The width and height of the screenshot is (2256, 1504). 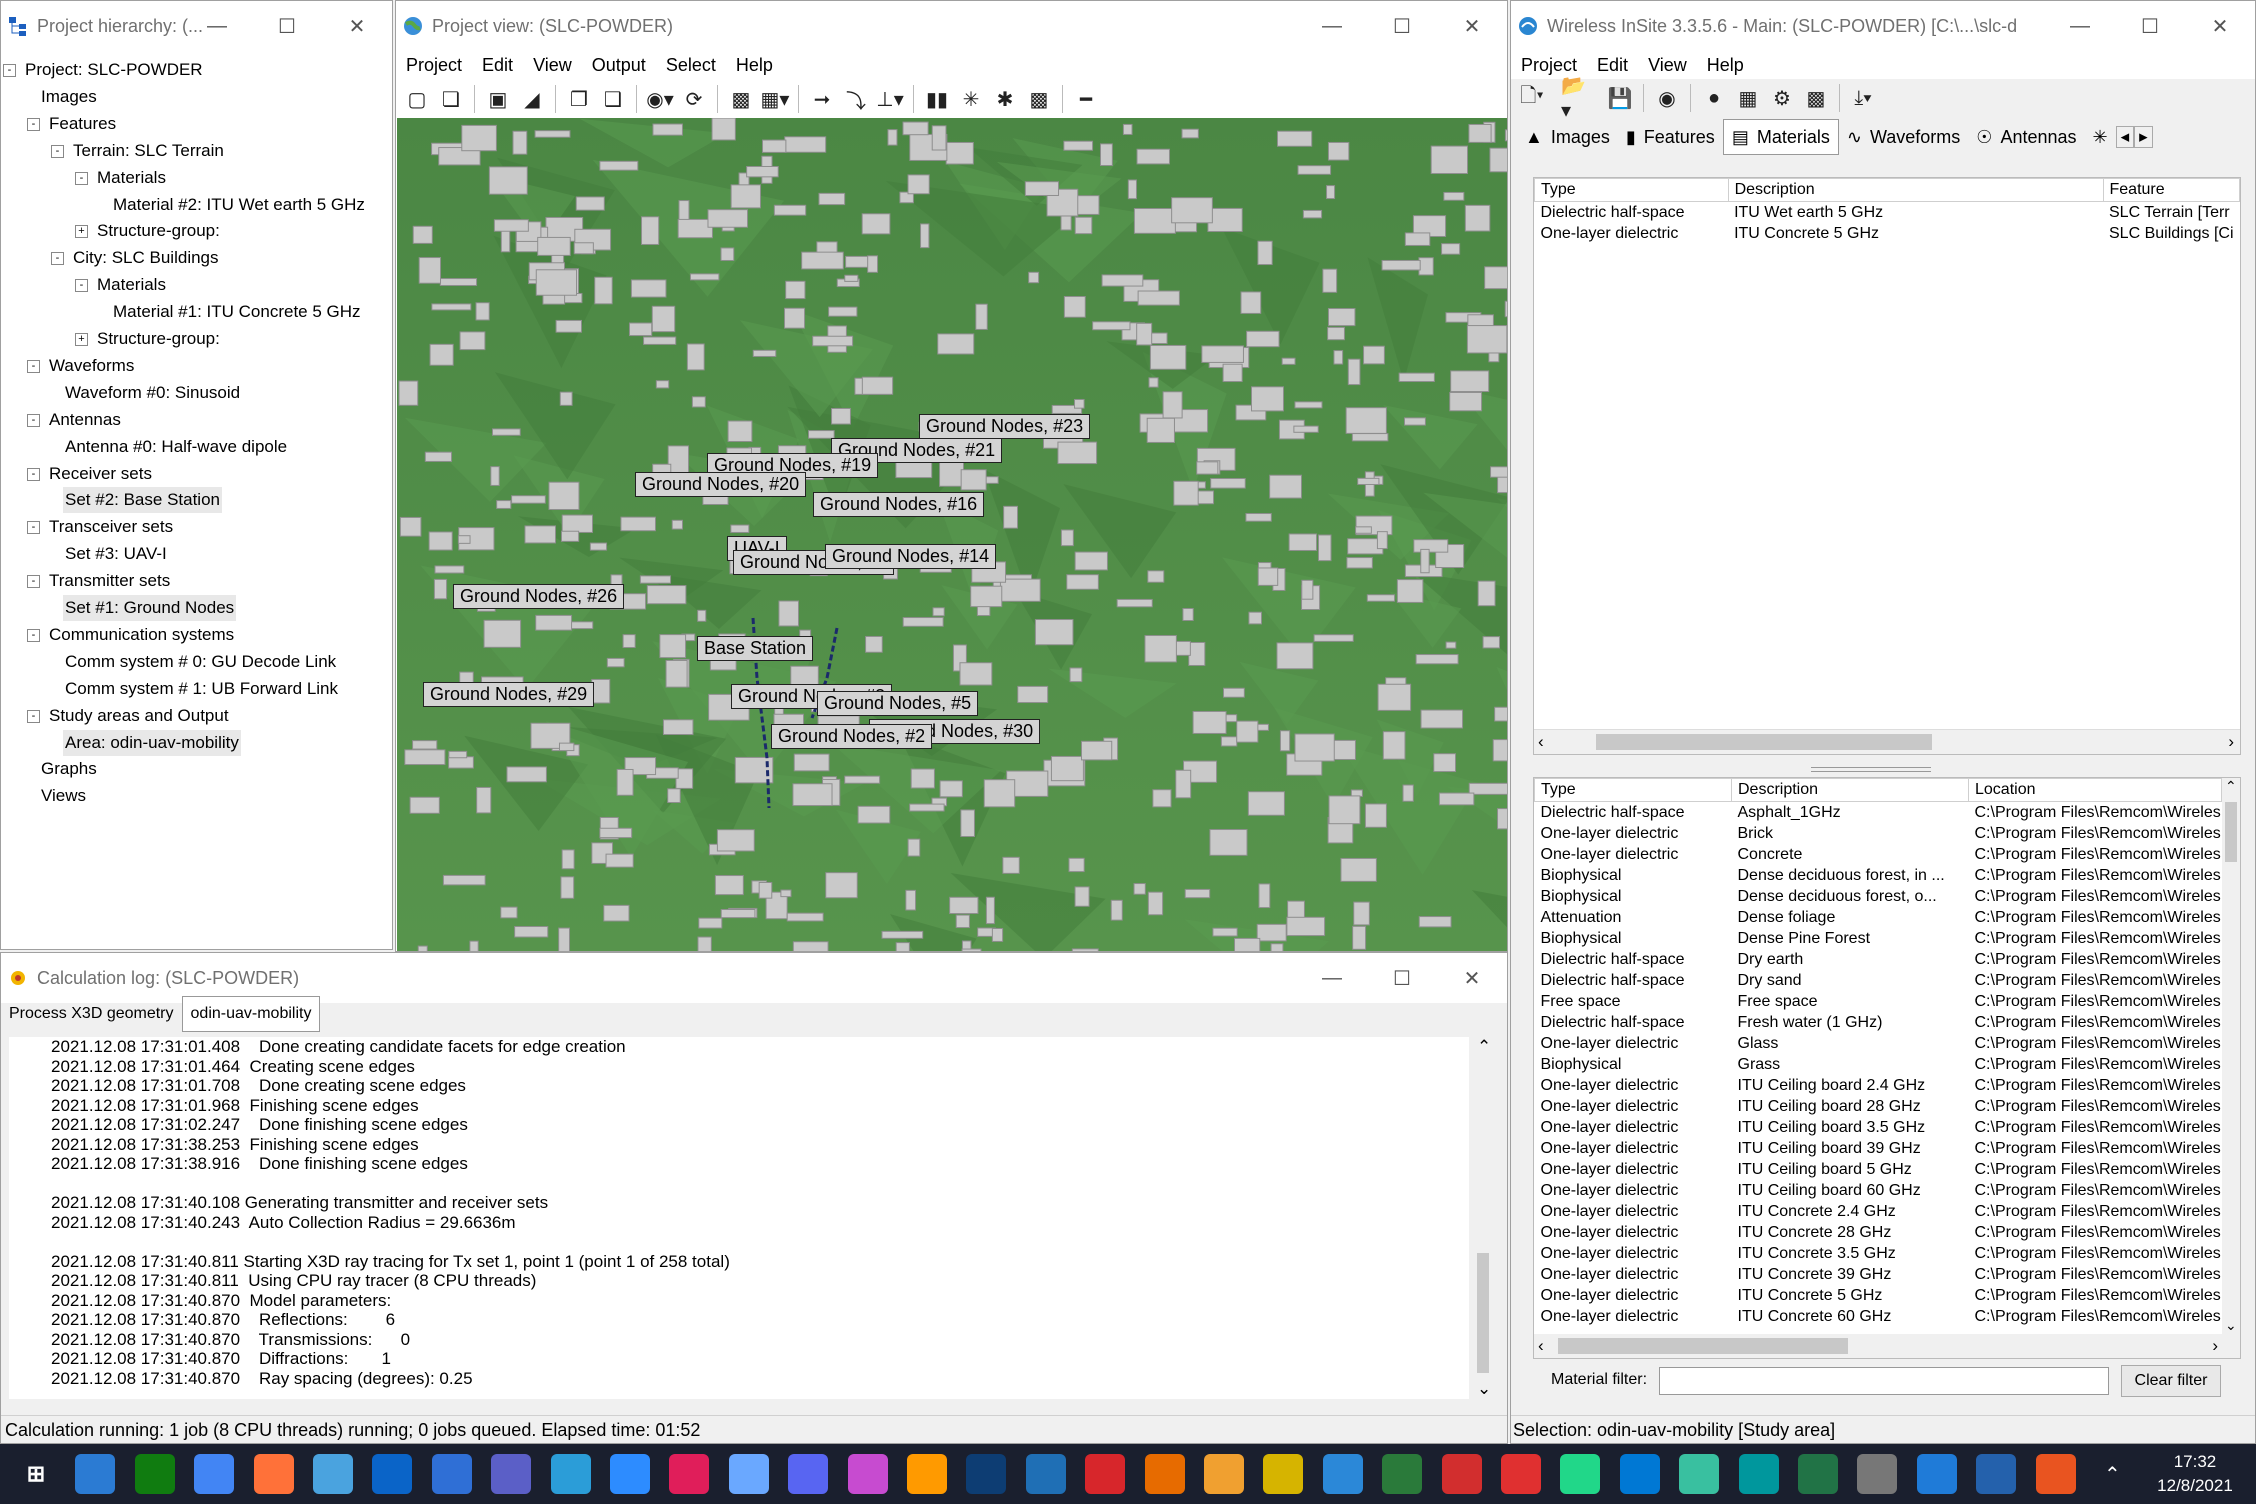 I want to click on hierarchy-titlebar: Project hierarchy: (... — ☐ ✕, so click(x=196, y=26).